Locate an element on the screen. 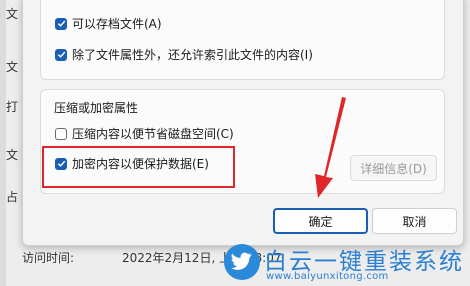 This screenshot has height=286, width=470. archive-checkbox-row: 可以存档文件(A) is located at coordinates (108, 23).